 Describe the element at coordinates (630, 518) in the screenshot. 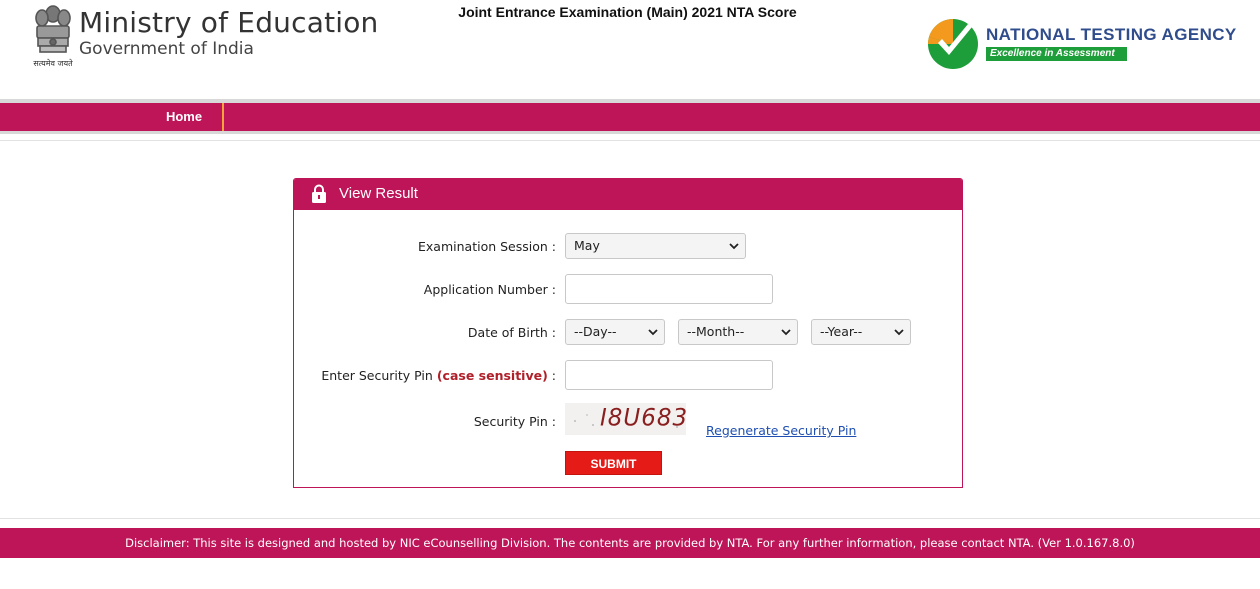

I see `divider-bottom` at that location.